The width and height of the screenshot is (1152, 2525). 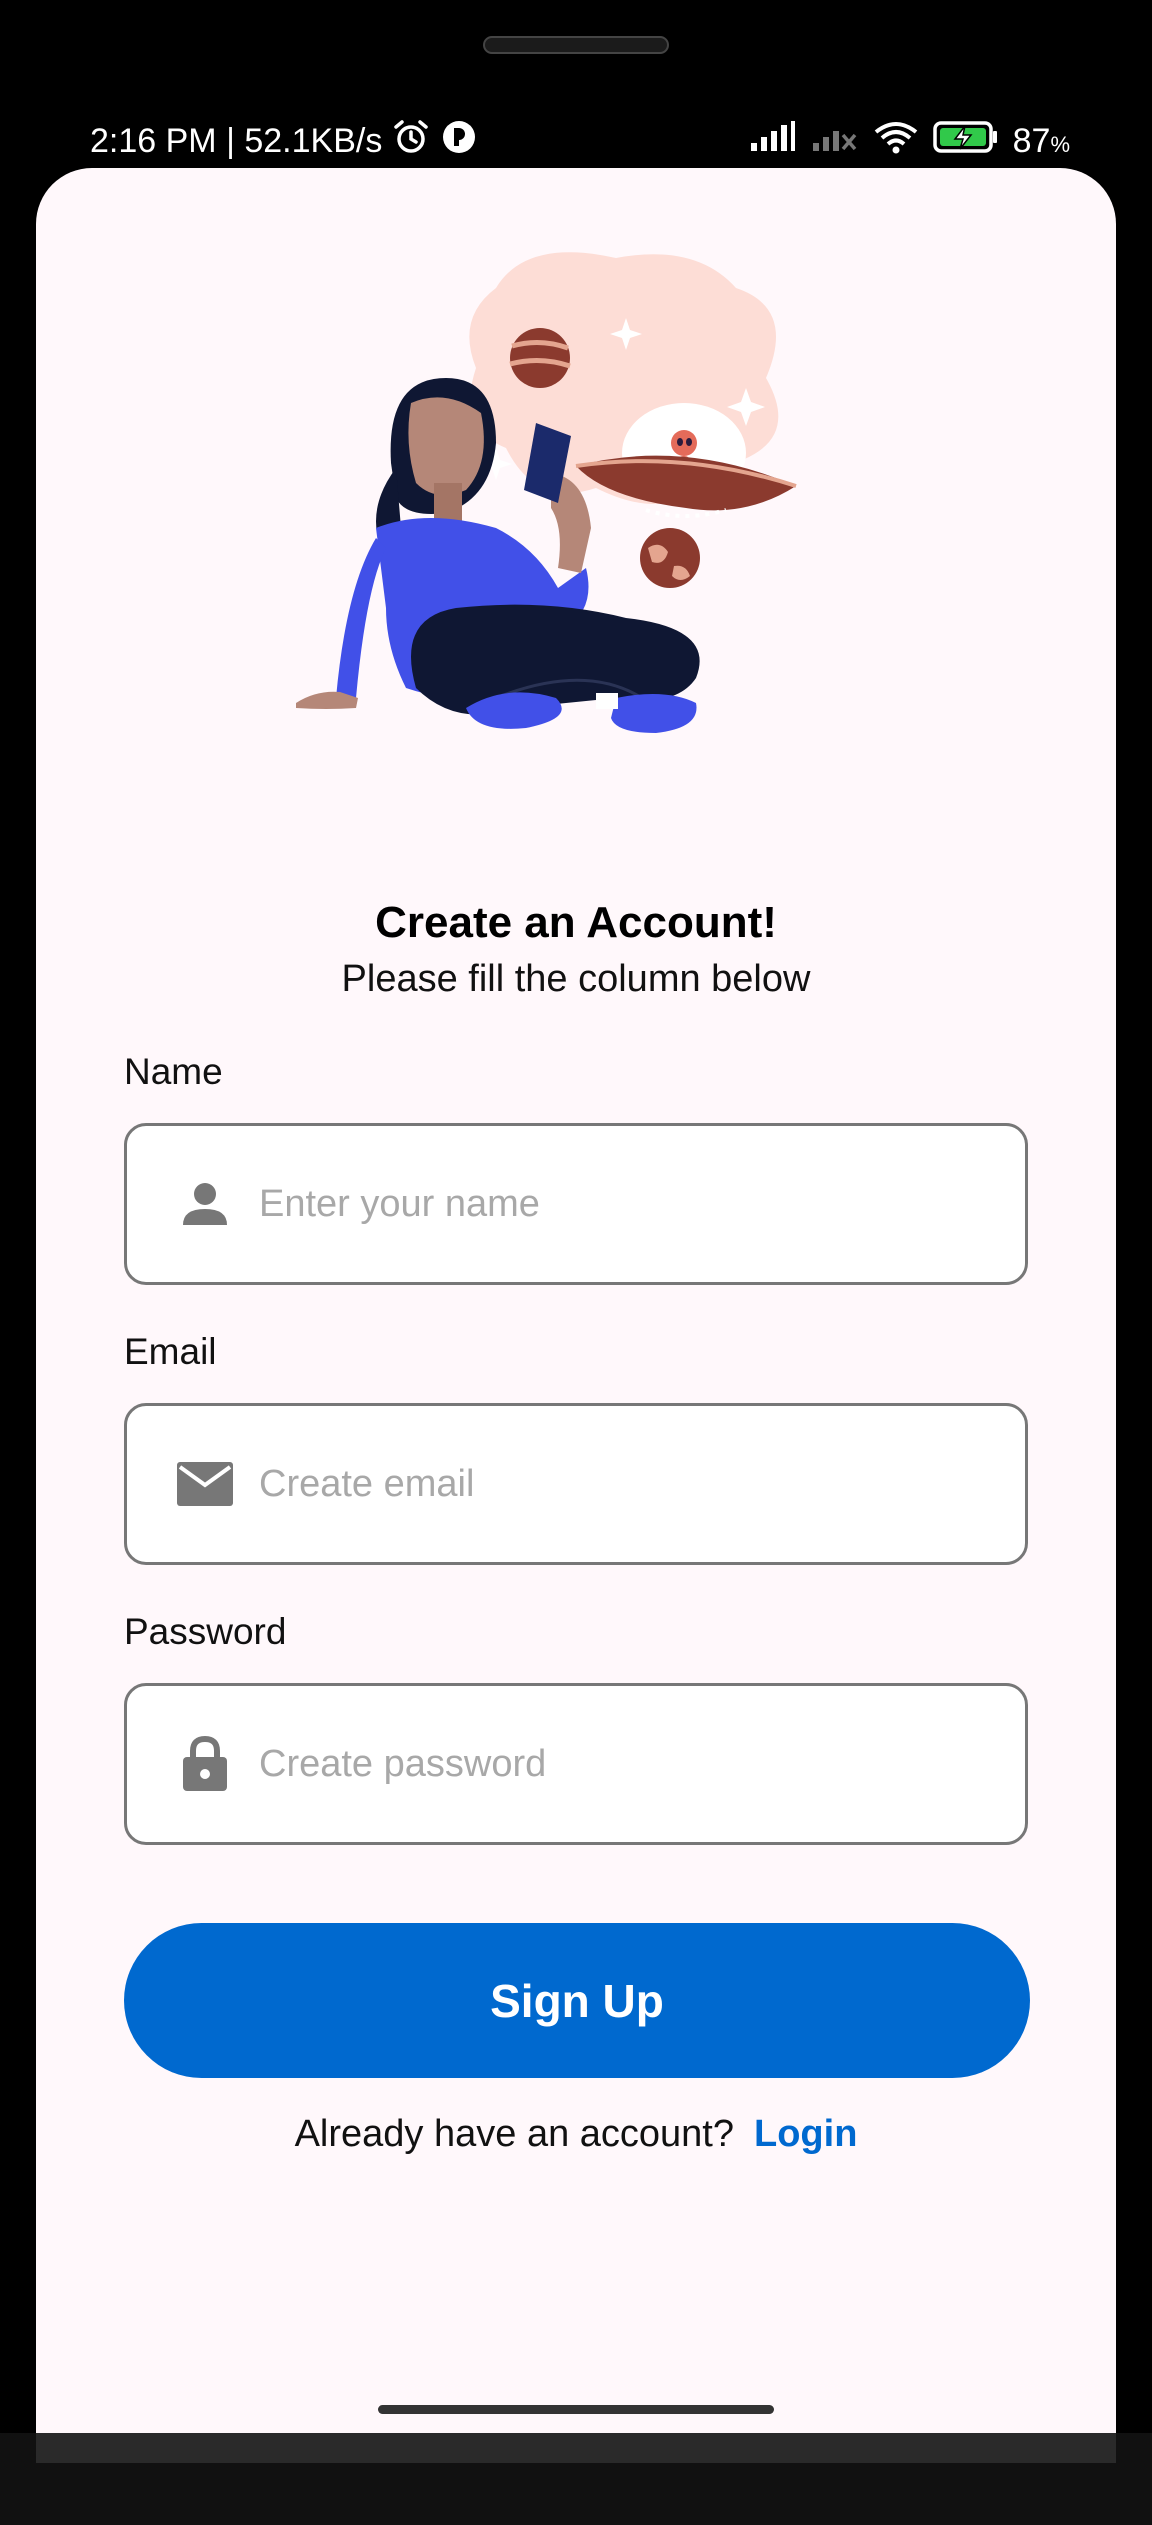 What do you see at coordinates (546, 492) in the screenshot?
I see `signup-illustration` at bounding box center [546, 492].